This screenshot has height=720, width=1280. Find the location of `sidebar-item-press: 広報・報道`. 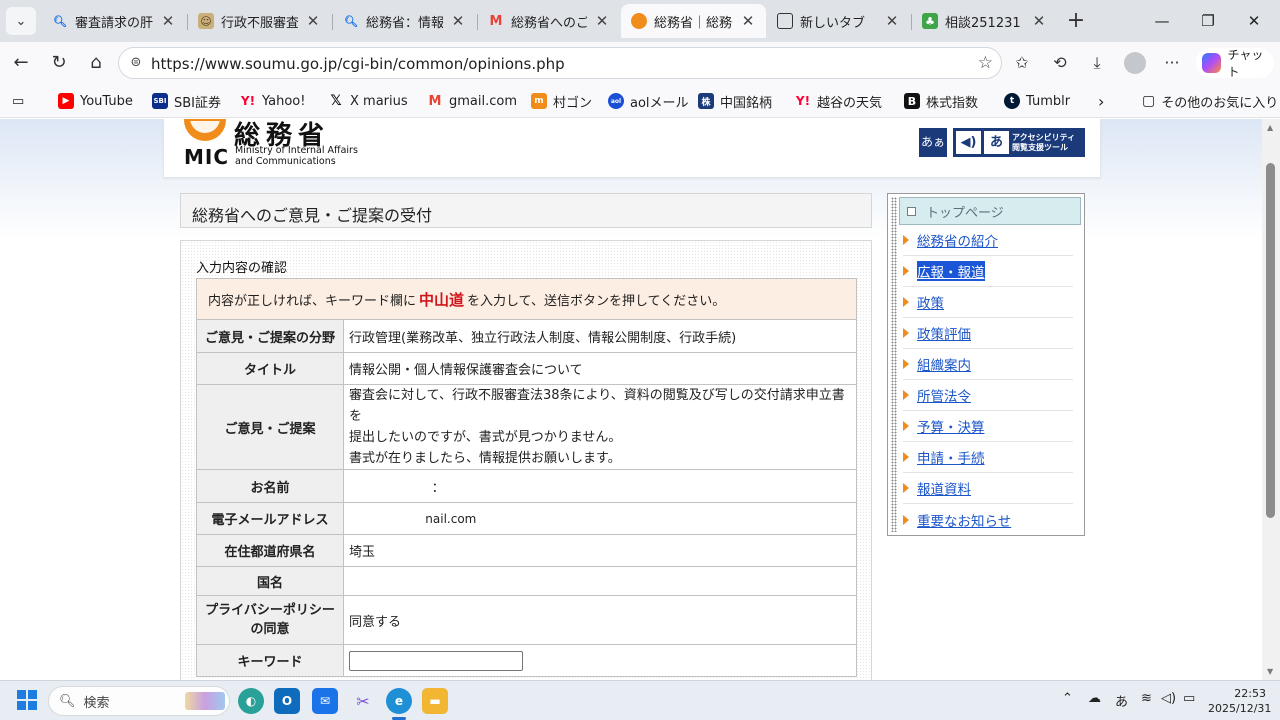

sidebar-item-press: 広報・報道 is located at coordinates (988, 271).